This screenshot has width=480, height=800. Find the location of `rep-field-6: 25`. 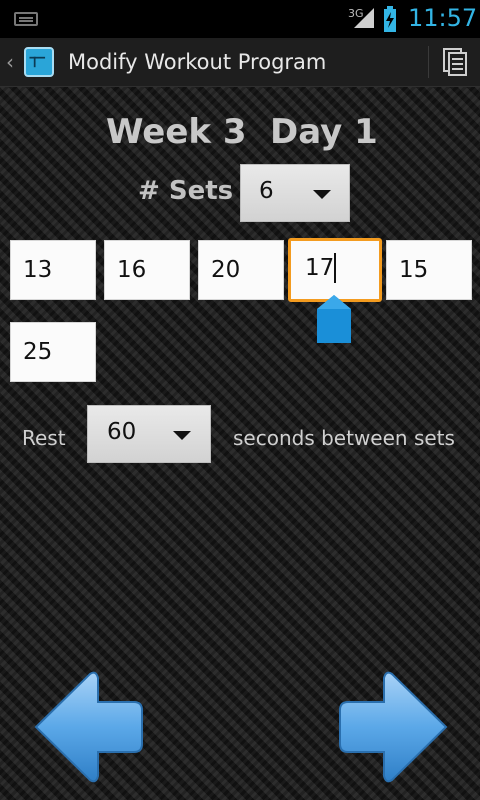

rep-field-6: 25 is located at coordinates (53, 352).